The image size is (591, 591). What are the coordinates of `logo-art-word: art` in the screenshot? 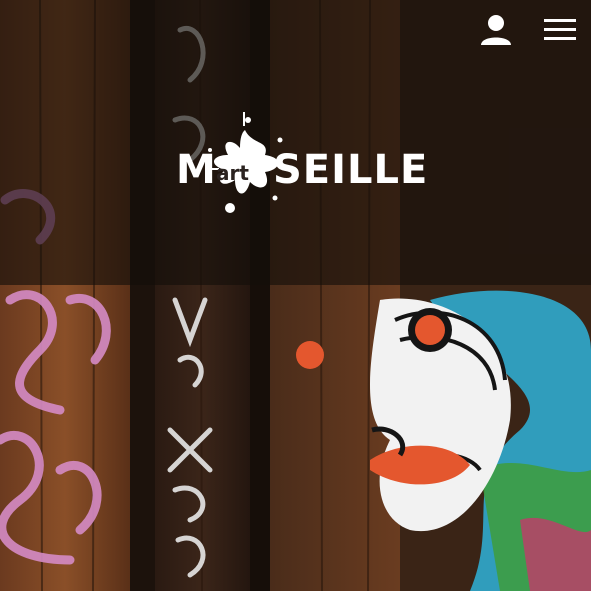 It's located at (232, 173).